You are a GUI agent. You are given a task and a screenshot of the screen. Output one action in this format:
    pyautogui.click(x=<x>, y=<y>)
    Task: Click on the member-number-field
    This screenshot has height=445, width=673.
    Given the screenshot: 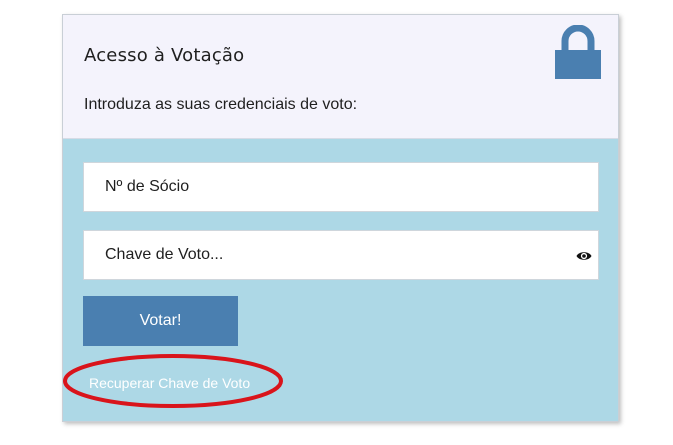 What is the action you would take?
    pyautogui.click(x=341, y=187)
    